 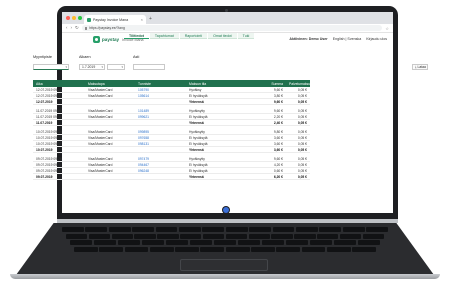 What do you see at coordinates (160, 138) in the screenshot?
I see `cell-id: 097658` at bounding box center [160, 138].